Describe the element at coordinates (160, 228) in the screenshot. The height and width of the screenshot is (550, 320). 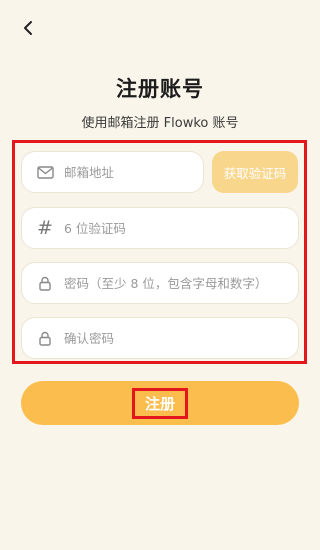
I see `verification-code-field: # 6 位验证码` at that location.